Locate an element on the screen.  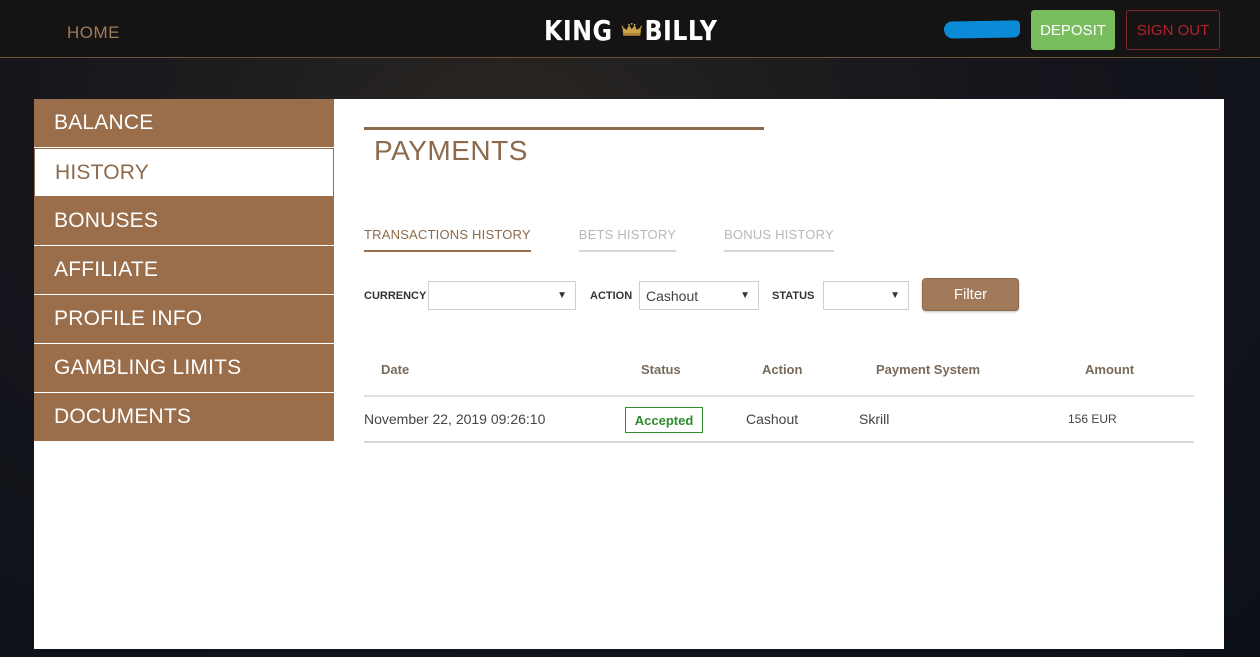
sidebar-item-profile-info: PROFILE INFO is located at coordinates (184, 319).